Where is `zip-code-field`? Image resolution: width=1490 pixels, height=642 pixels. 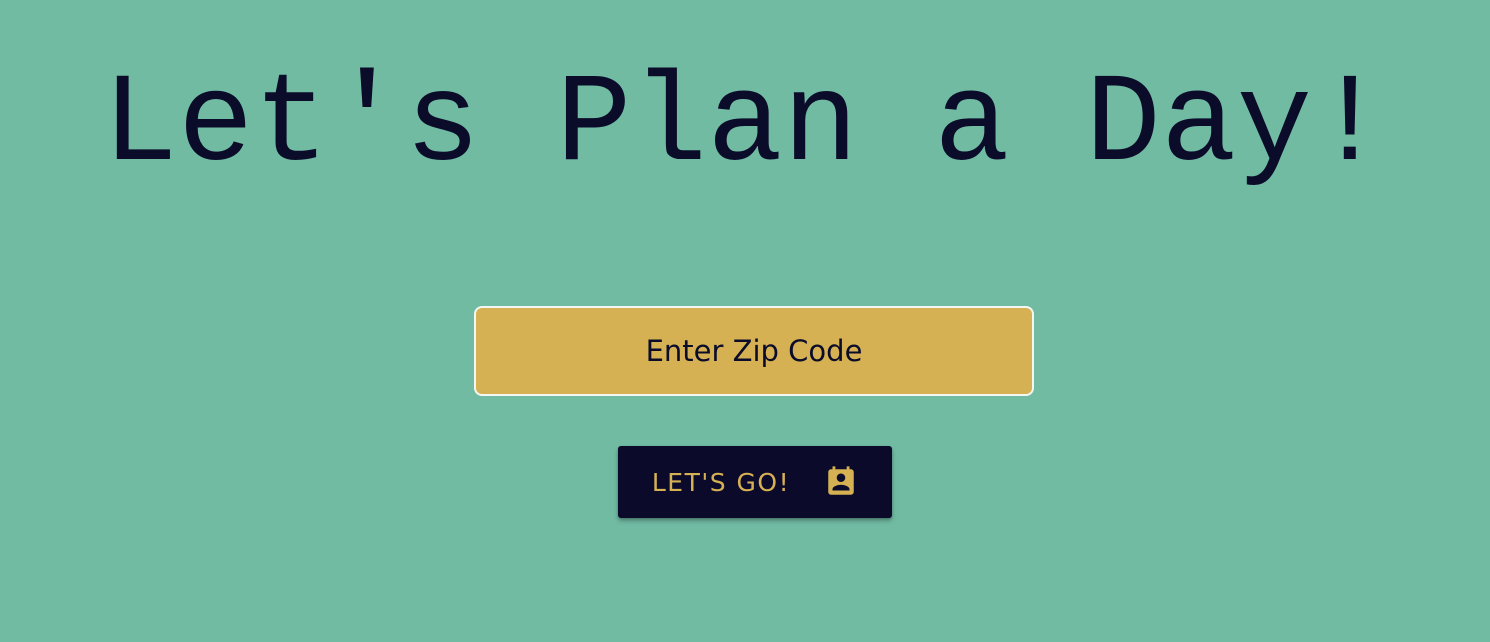
zip-code-field is located at coordinates (754, 351).